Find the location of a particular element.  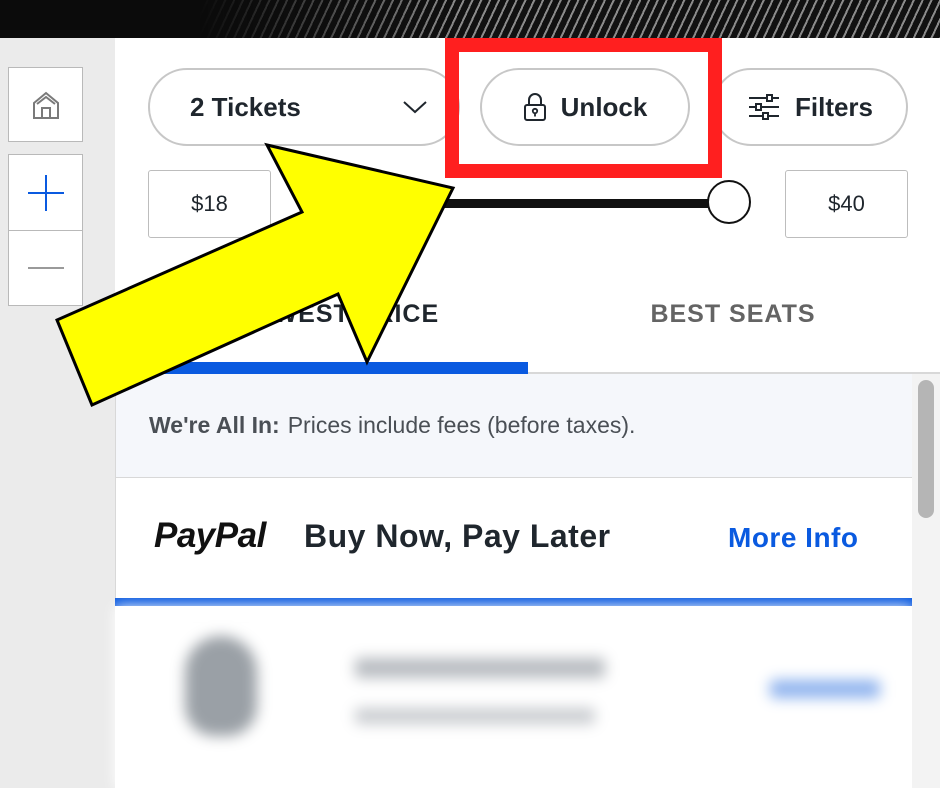

header-stripe-pattern is located at coordinates (570, 19).